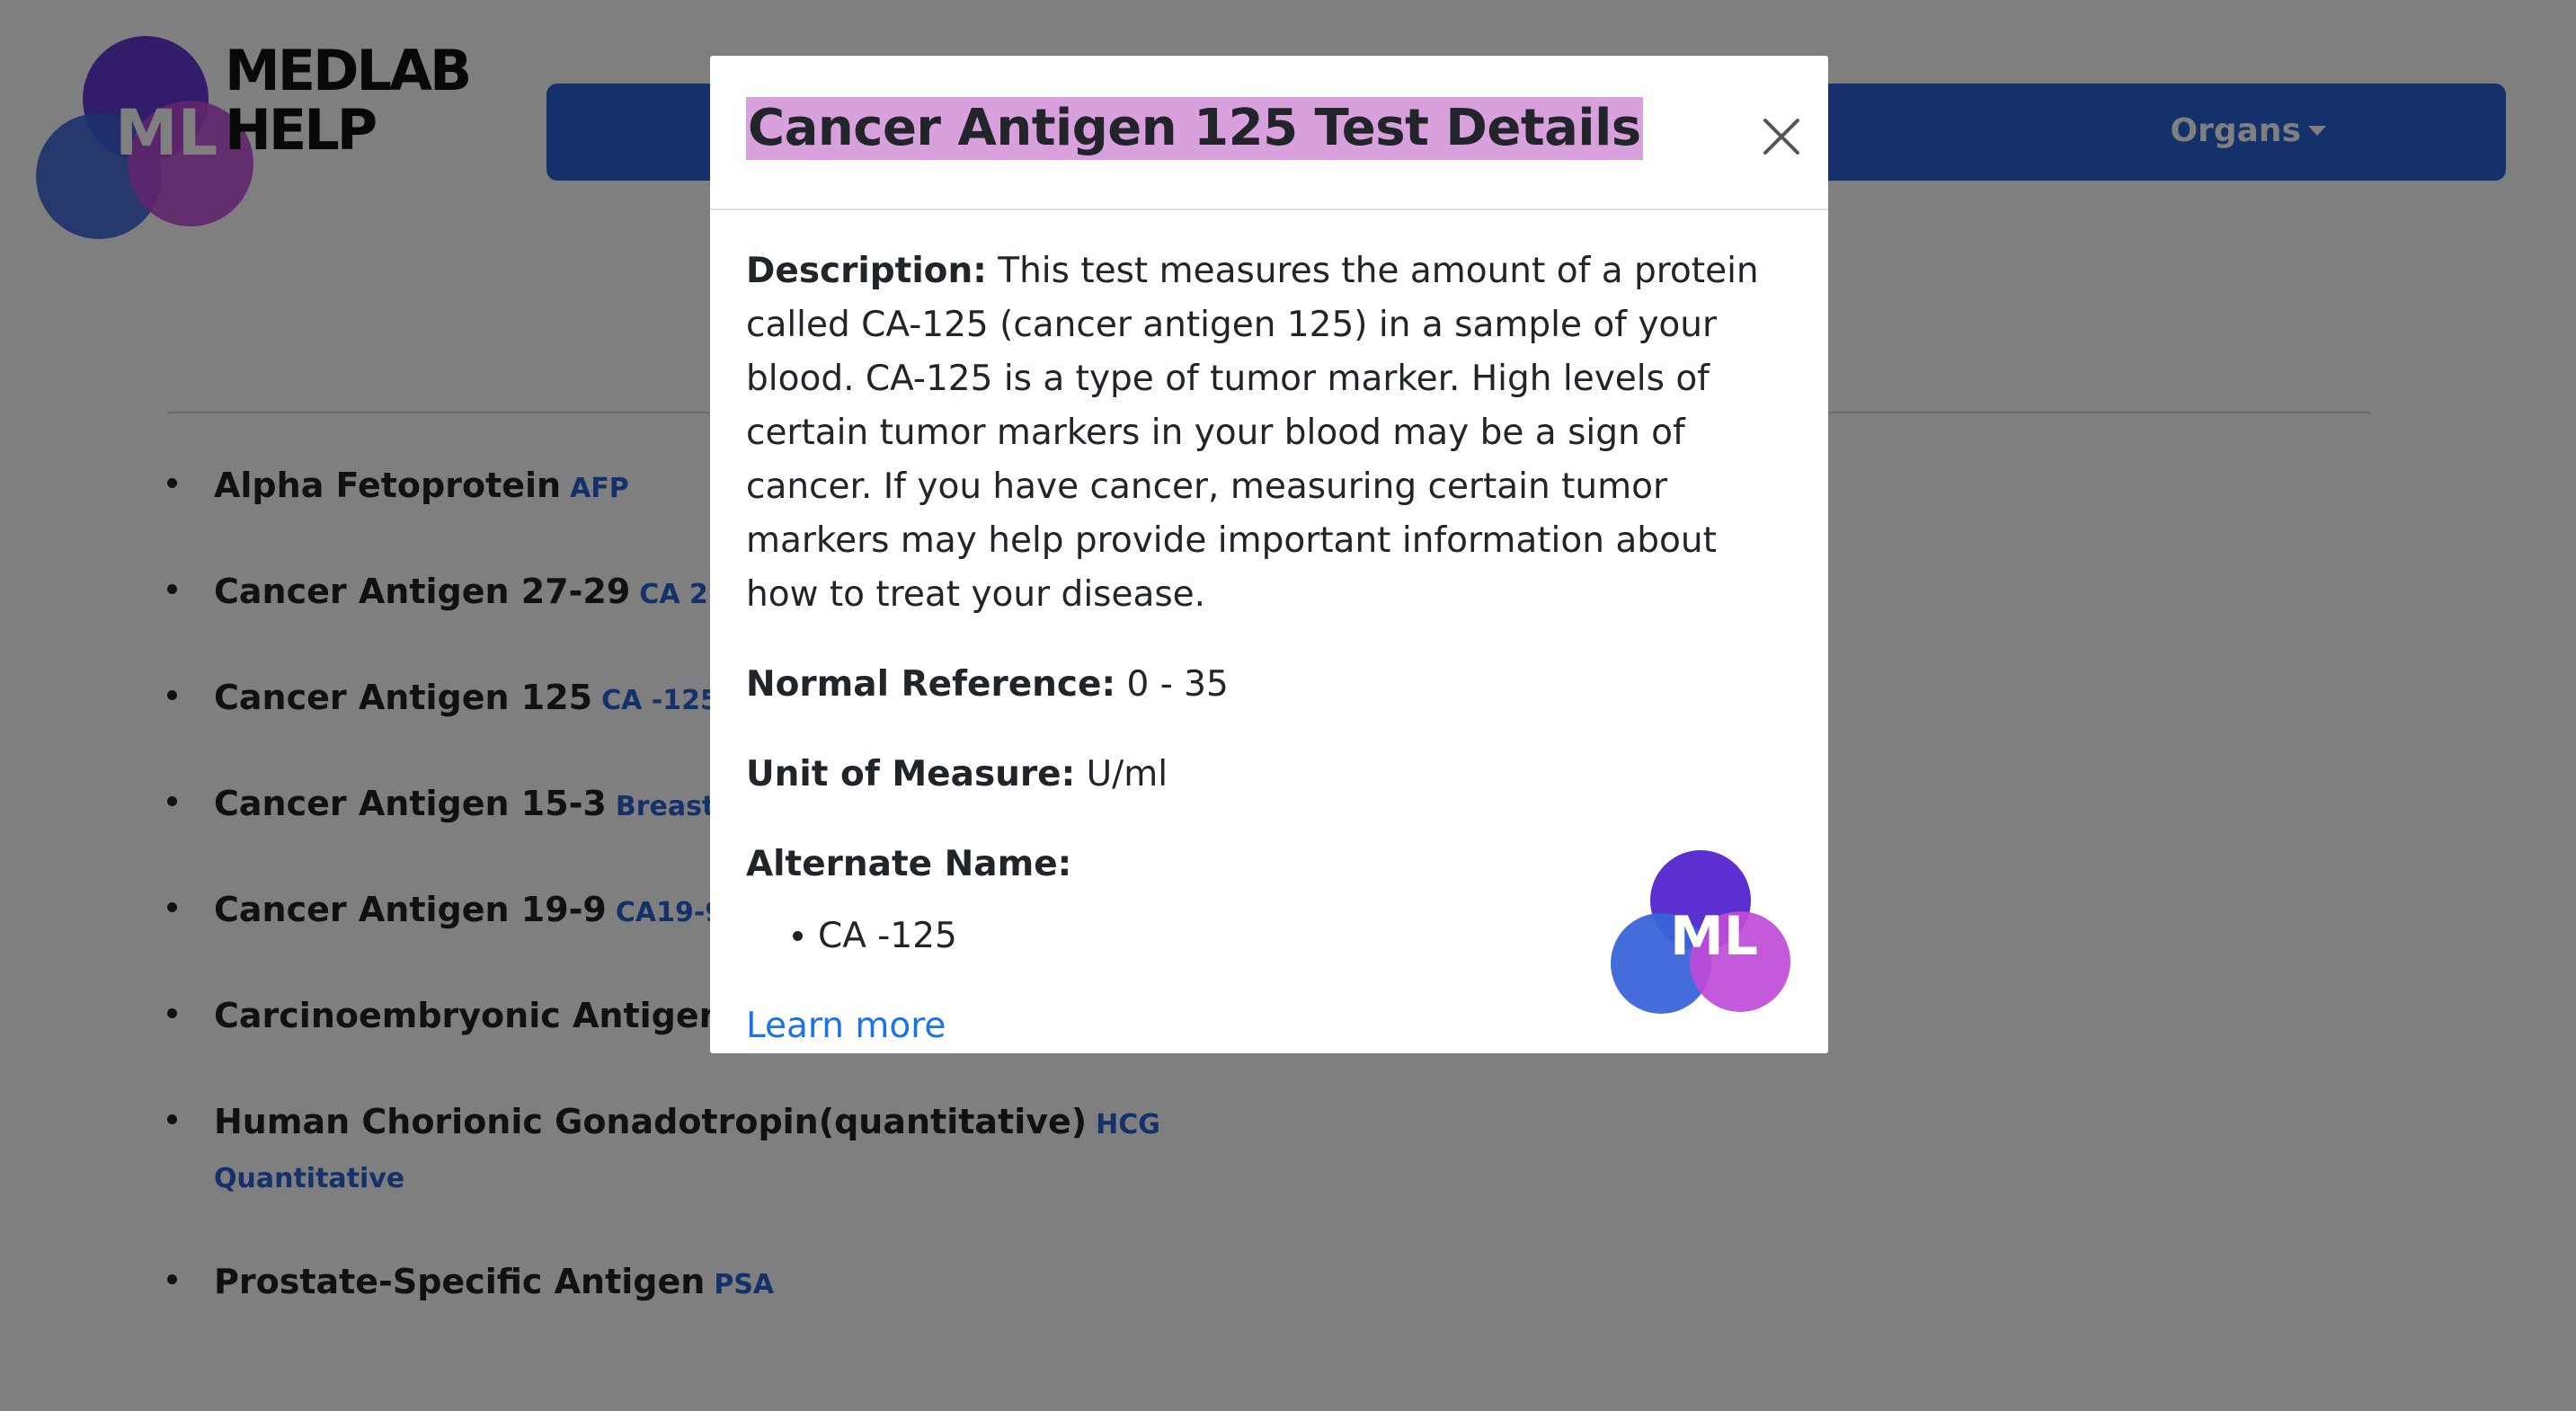 This screenshot has height=1411, width=2576. I want to click on medlab-logo-icon: ML, so click(1700, 932).